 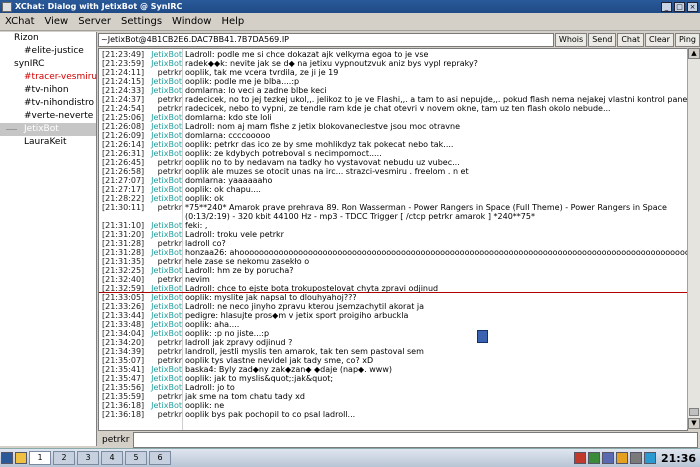 I want to click on close-button: ×, so click(x=692, y=6).